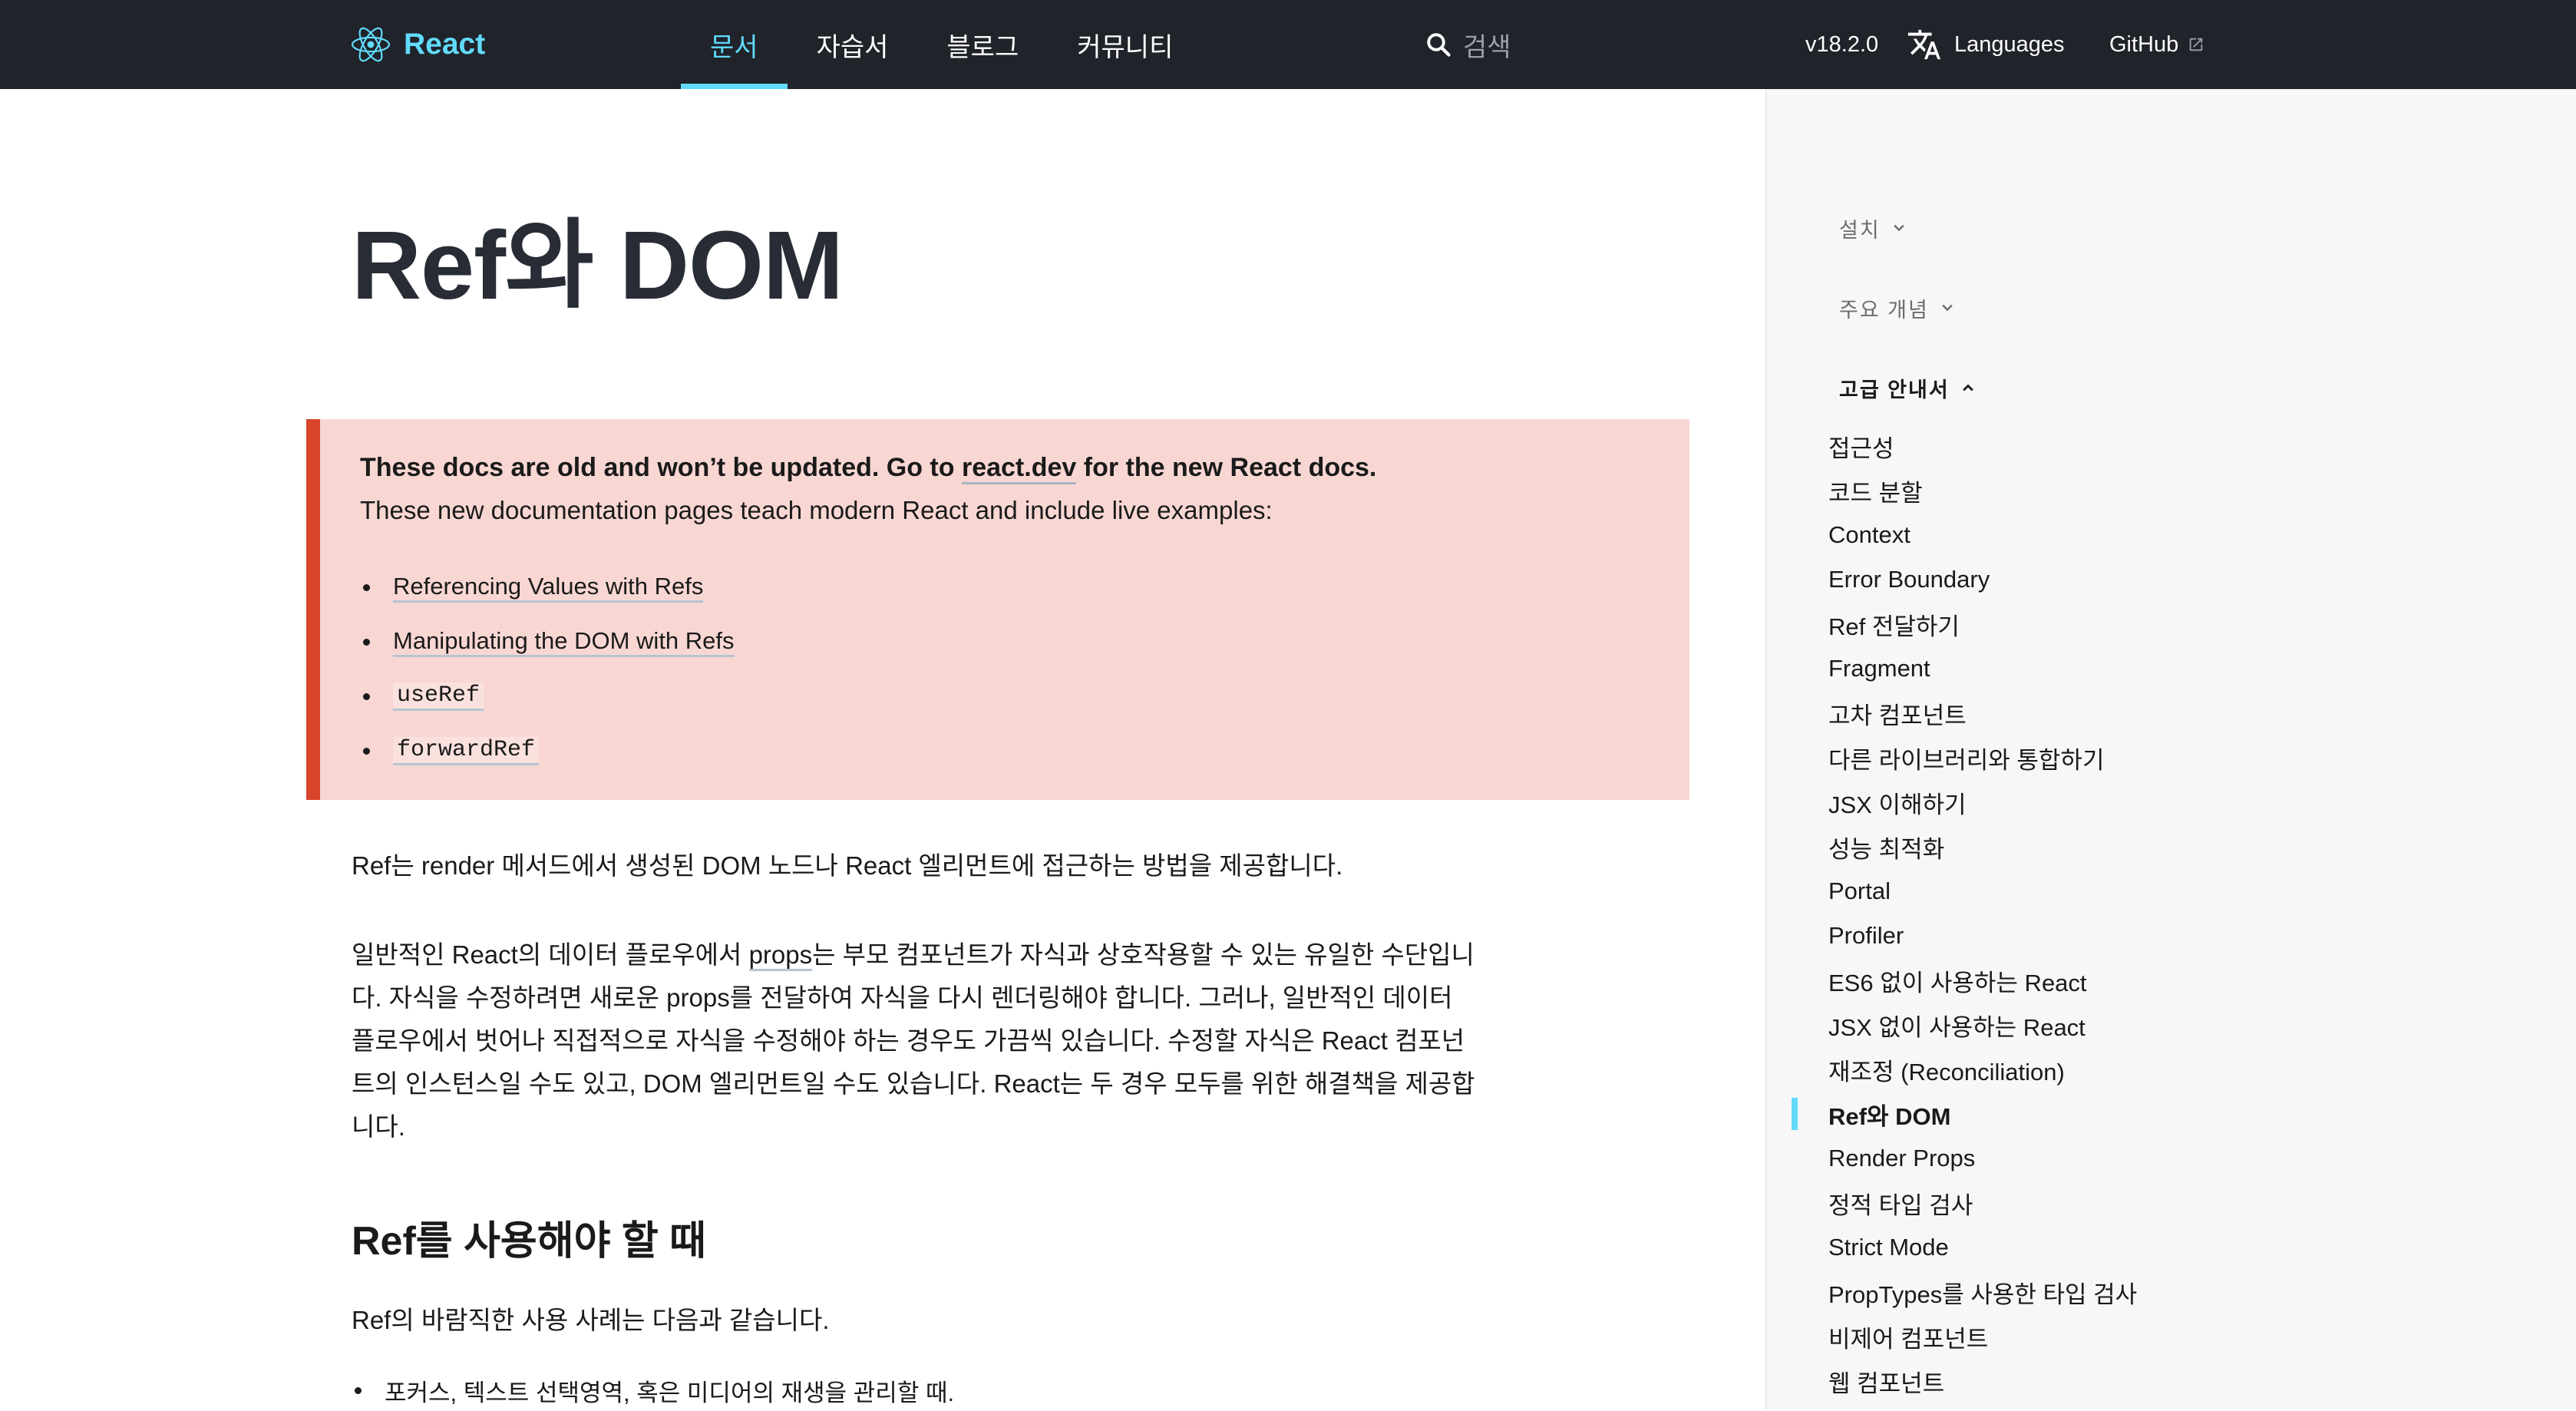  I want to click on nav-link-docs: 문서, so click(734, 45).